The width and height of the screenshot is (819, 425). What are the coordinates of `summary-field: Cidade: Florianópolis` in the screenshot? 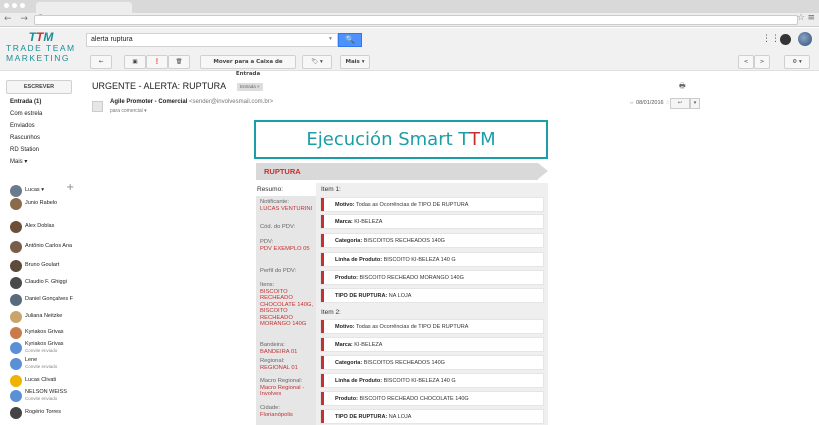 It's located at (287, 411).